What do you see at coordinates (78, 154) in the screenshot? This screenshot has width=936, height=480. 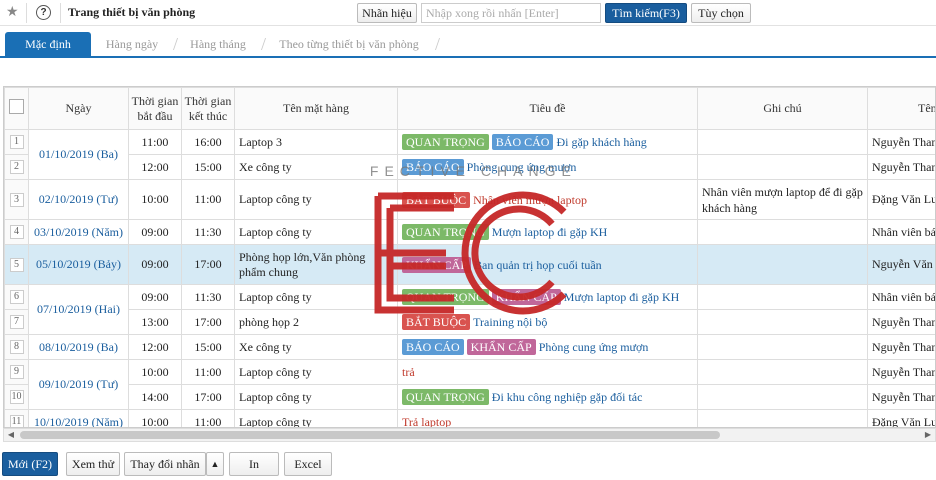 I see `date-cell: 01/10/2019 (Ba)` at bounding box center [78, 154].